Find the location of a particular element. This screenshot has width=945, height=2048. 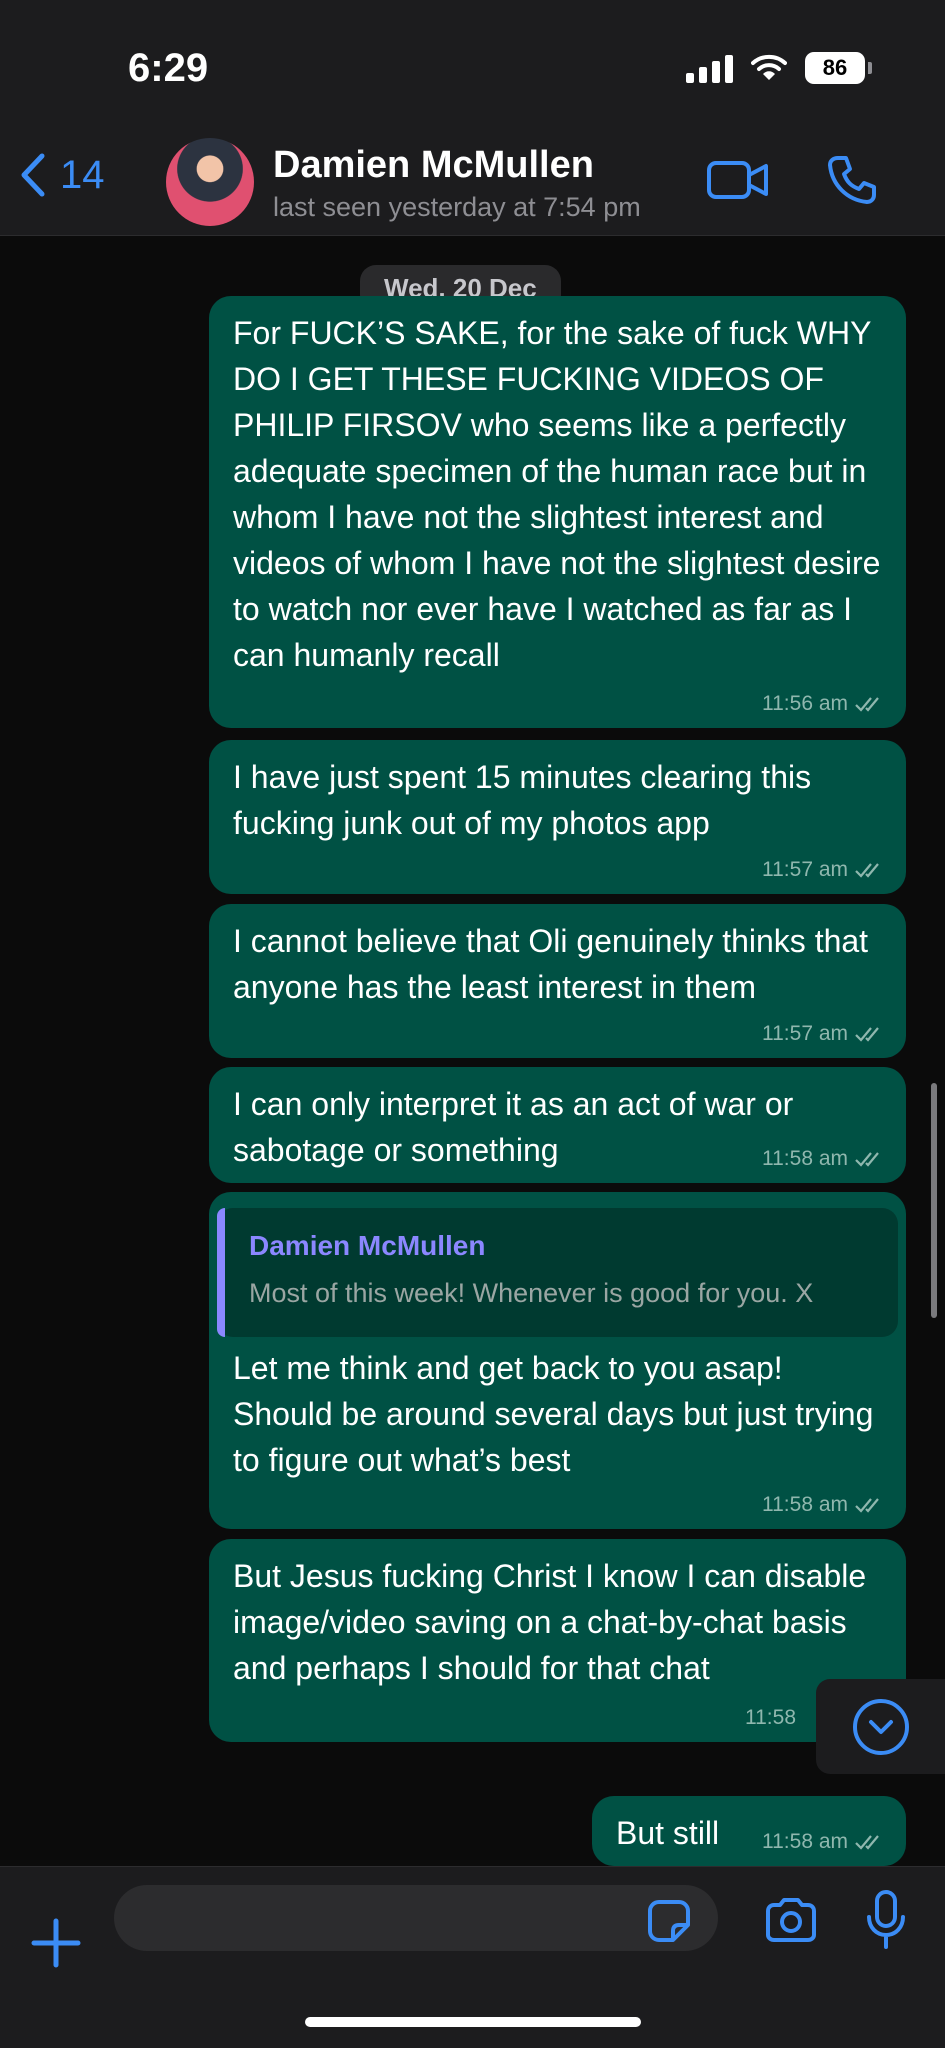

message-meta: 11:56 am is located at coordinates (823, 704).